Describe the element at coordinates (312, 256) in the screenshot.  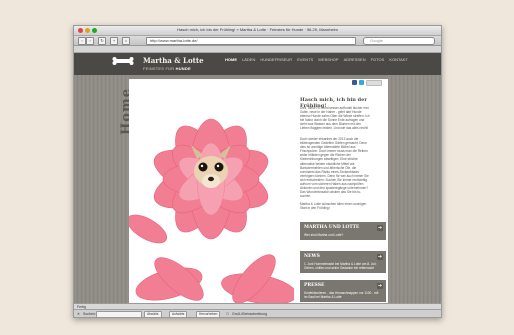
I see `card-title: NEWS` at that location.